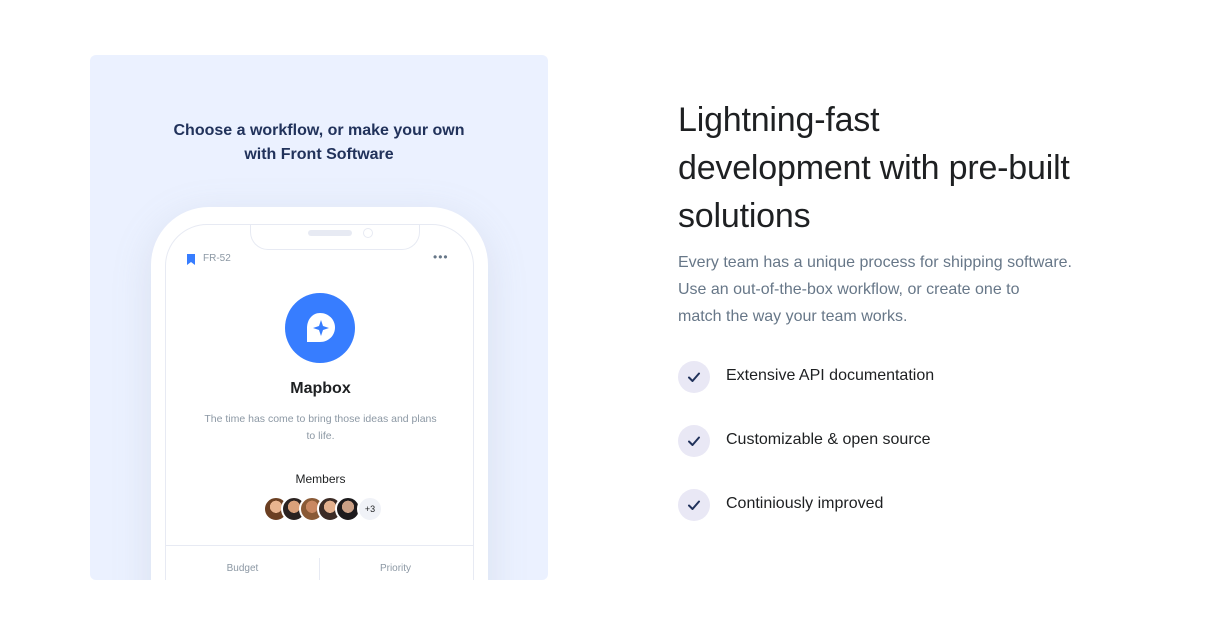 This screenshot has width=1227, height=617. Describe the element at coordinates (370, 509) in the screenshot. I see `members-more-badge: +3` at that location.